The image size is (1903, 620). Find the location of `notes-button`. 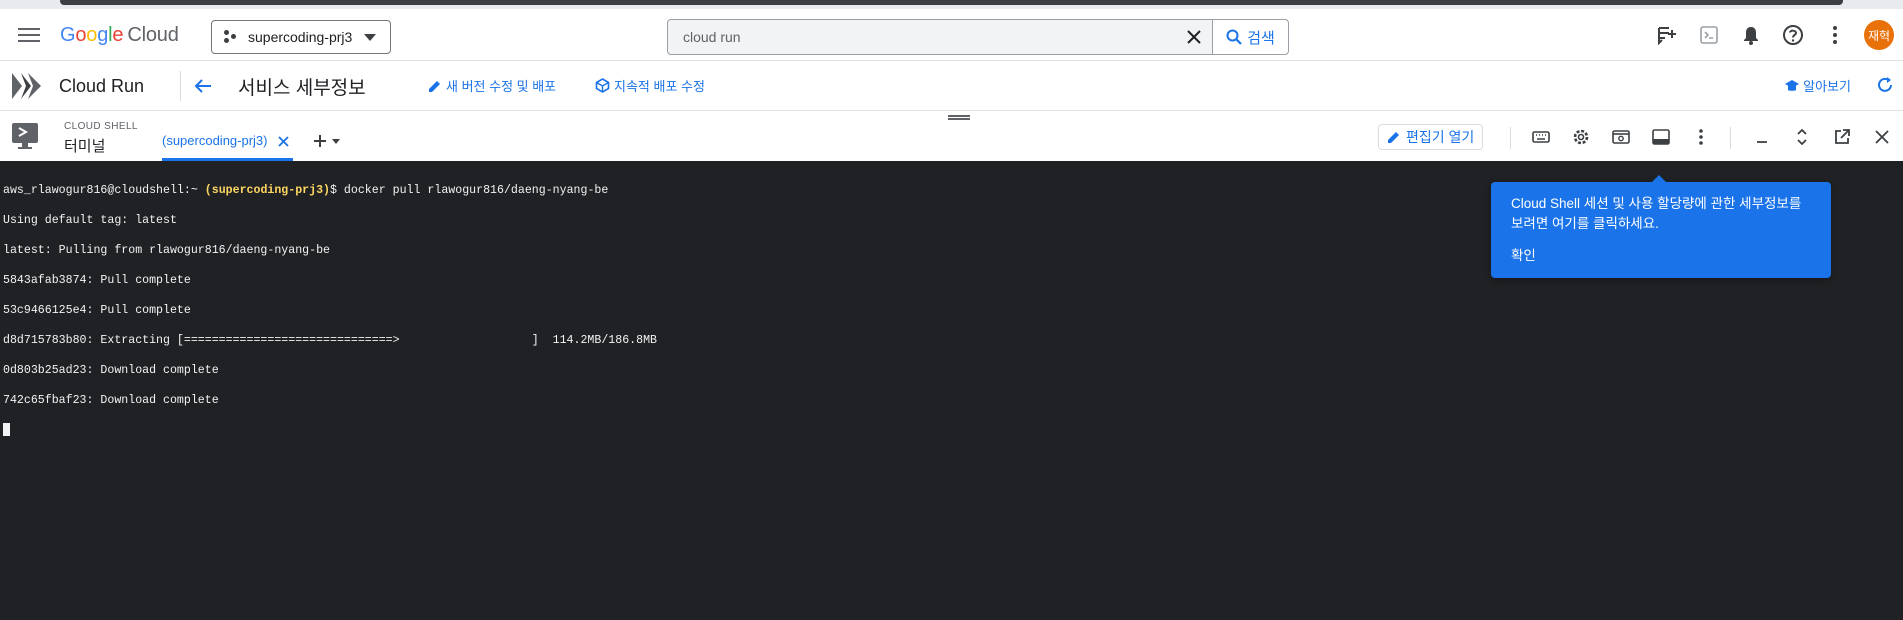

notes-button is located at coordinates (1667, 35).